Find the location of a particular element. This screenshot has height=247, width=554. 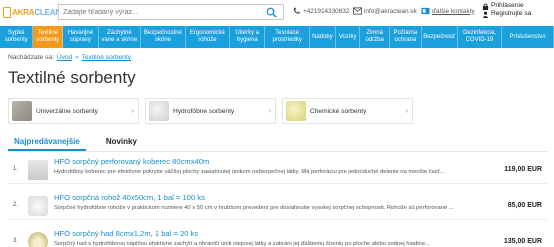

subcategory-label: Univerzálne sorbenty is located at coordinates (67, 111).